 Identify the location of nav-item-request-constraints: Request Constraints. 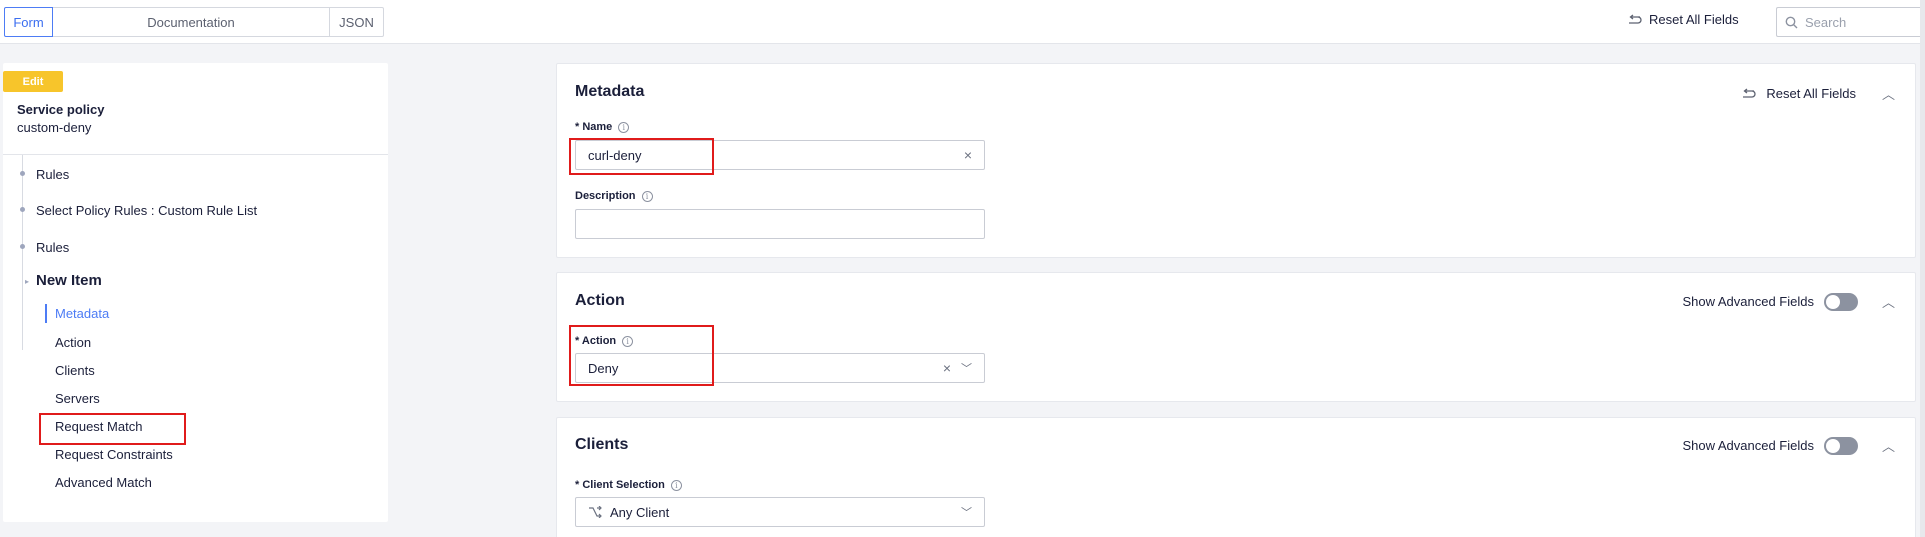
(114, 454).